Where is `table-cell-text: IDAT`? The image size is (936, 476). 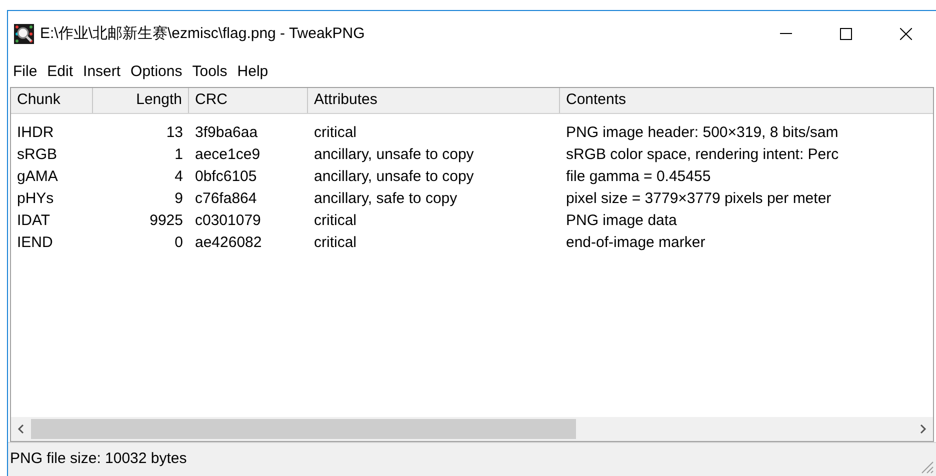
table-cell-text: IDAT is located at coordinates (34, 220).